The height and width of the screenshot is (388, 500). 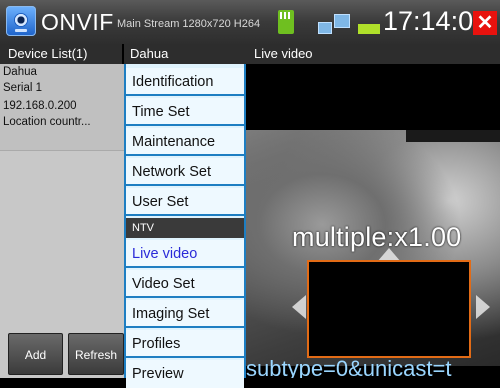 What do you see at coordinates (389, 309) in the screenshot?
I see `zoom-region-box` at bounding box center [389, 309].